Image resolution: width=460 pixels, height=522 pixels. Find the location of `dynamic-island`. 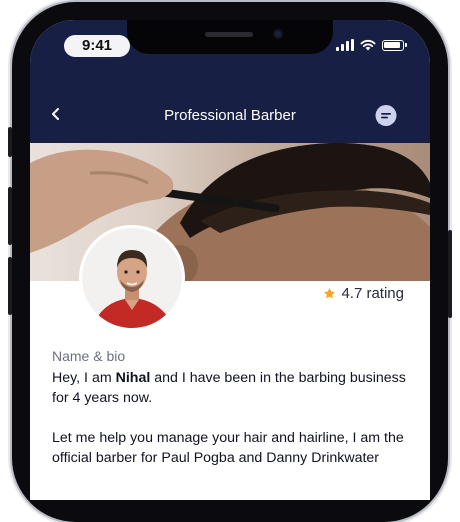

dynamic-island is located at coordinates (230, 37).